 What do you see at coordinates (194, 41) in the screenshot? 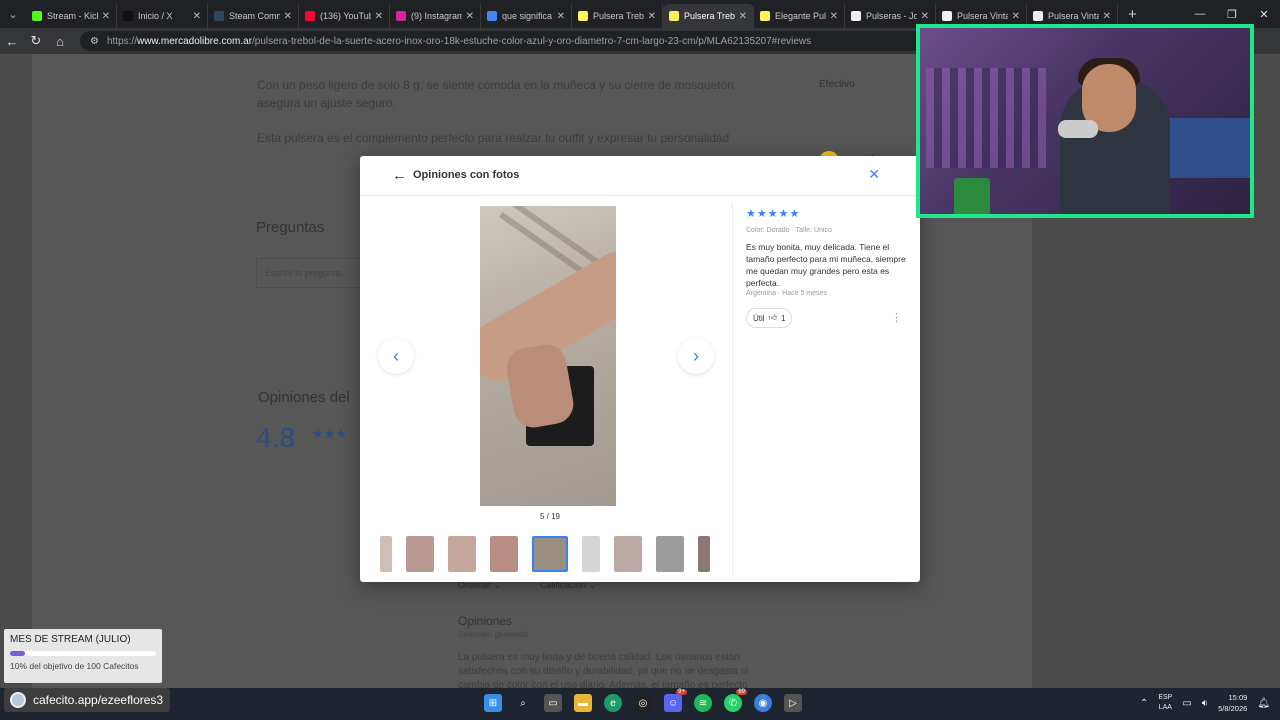
I see `url-host: www.mercadolibre.com.ar` at bounding box center [194, 41].